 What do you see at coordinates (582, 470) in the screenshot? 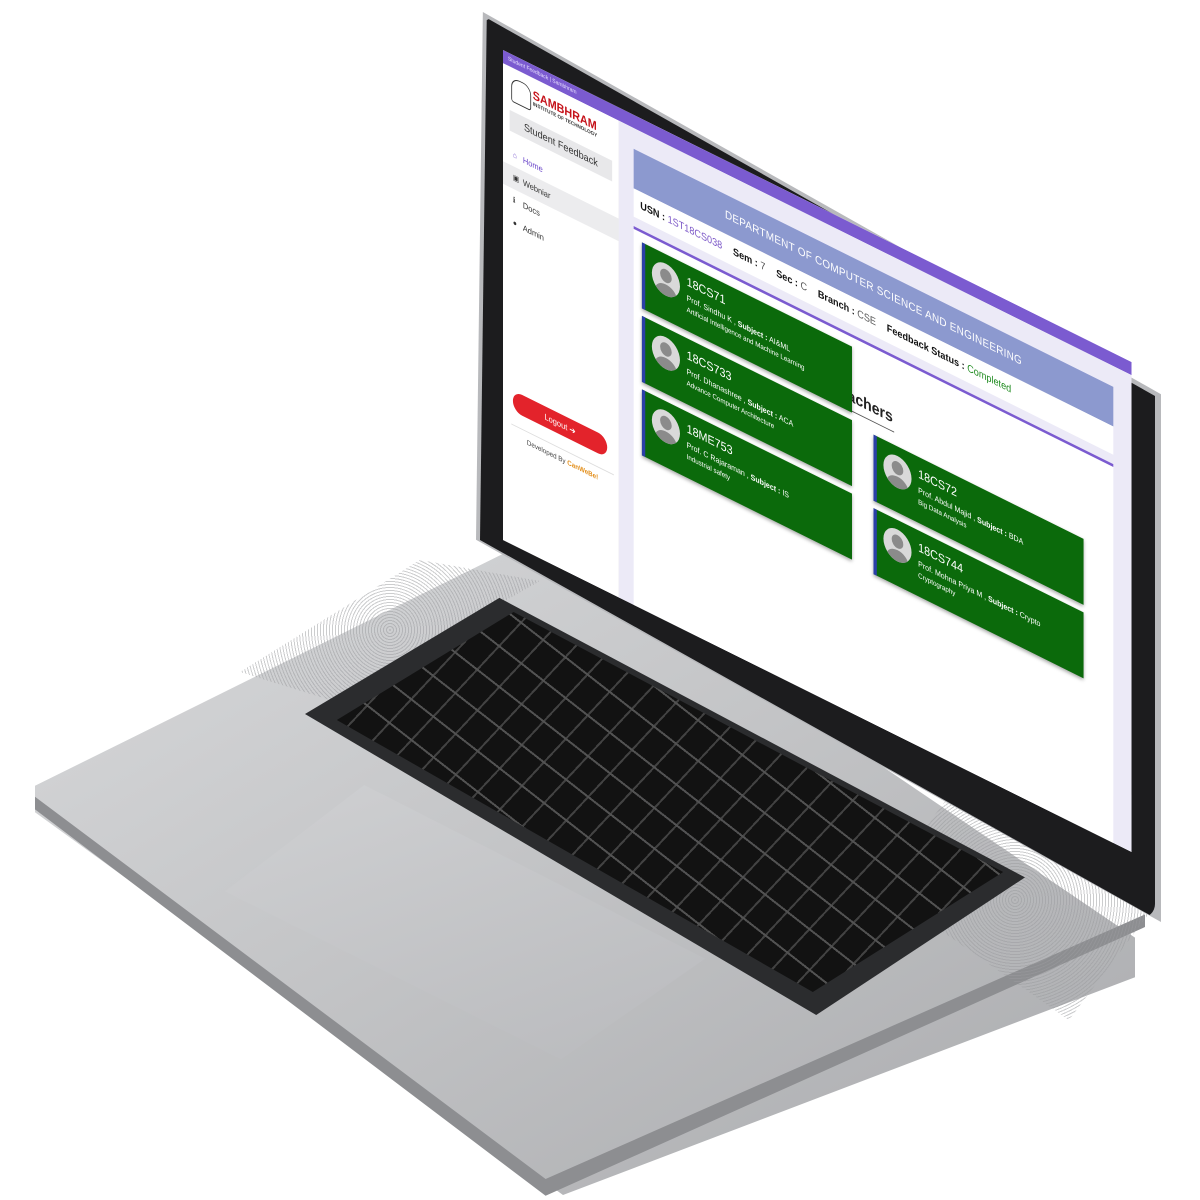
I see `developer-name: CanWeBe!` at bounding box center [582, 470].